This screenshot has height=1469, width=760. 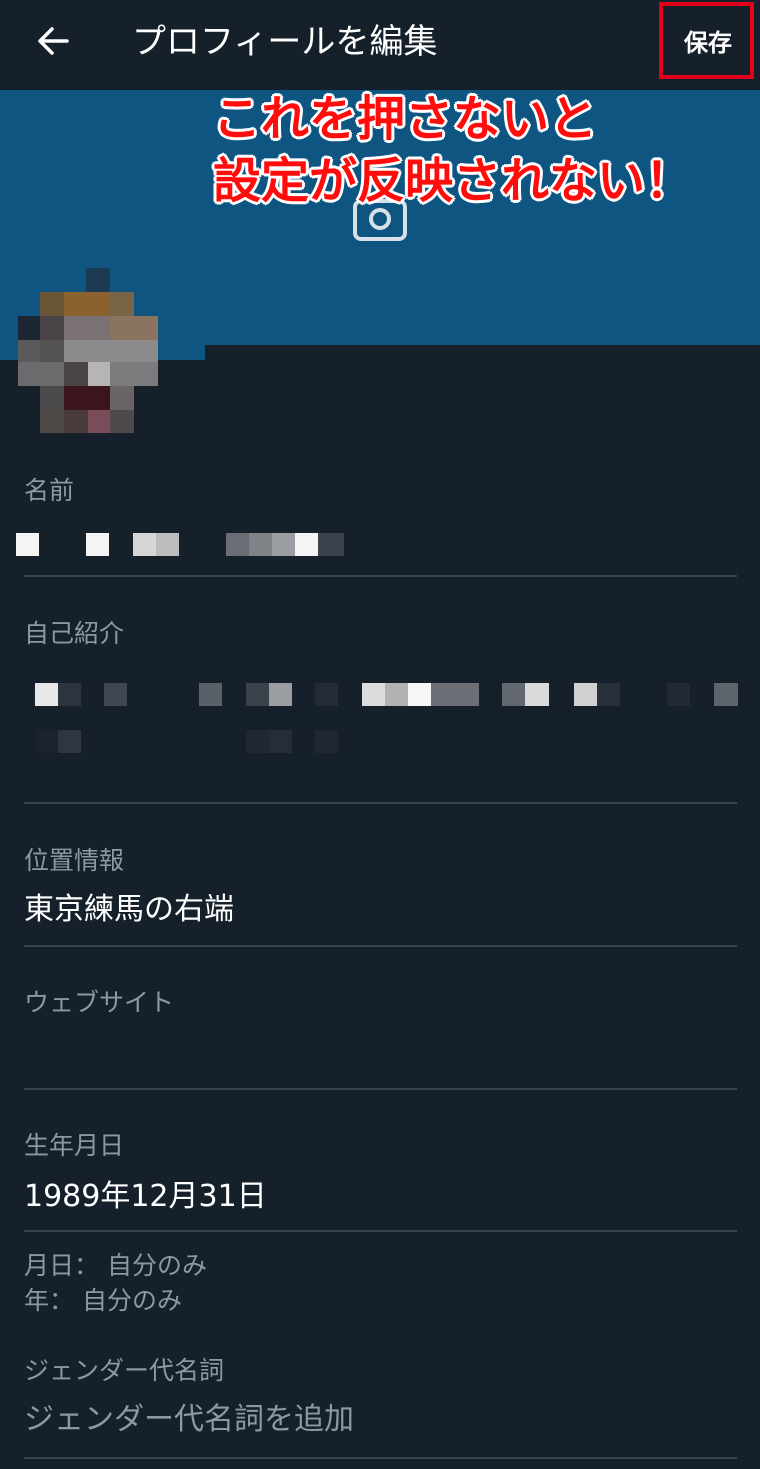 What do you see at coordinates (115, 1266) in the screenshot?
I see `birthday-privacy-monthday: 月日： 自分のみ` at bounding box center [115, 1266].